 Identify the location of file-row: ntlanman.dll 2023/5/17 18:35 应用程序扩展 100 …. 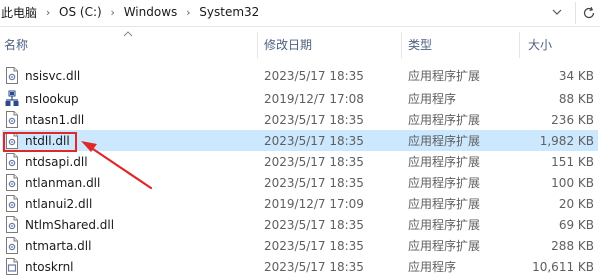
(300, 182).